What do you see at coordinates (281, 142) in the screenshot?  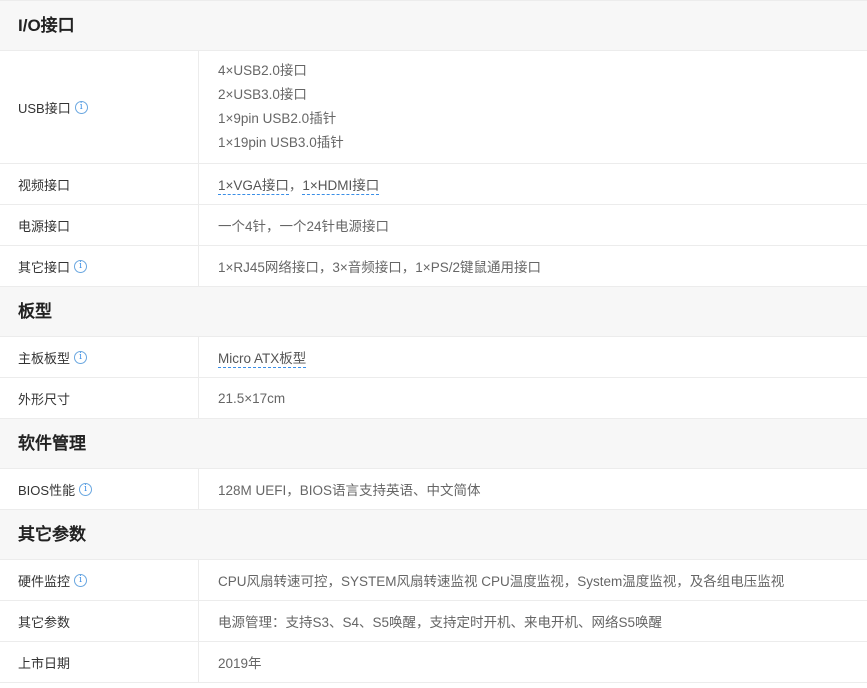 I see `usb-line: 1×19pin USB3.0插针` at bounding box center [281, 142].